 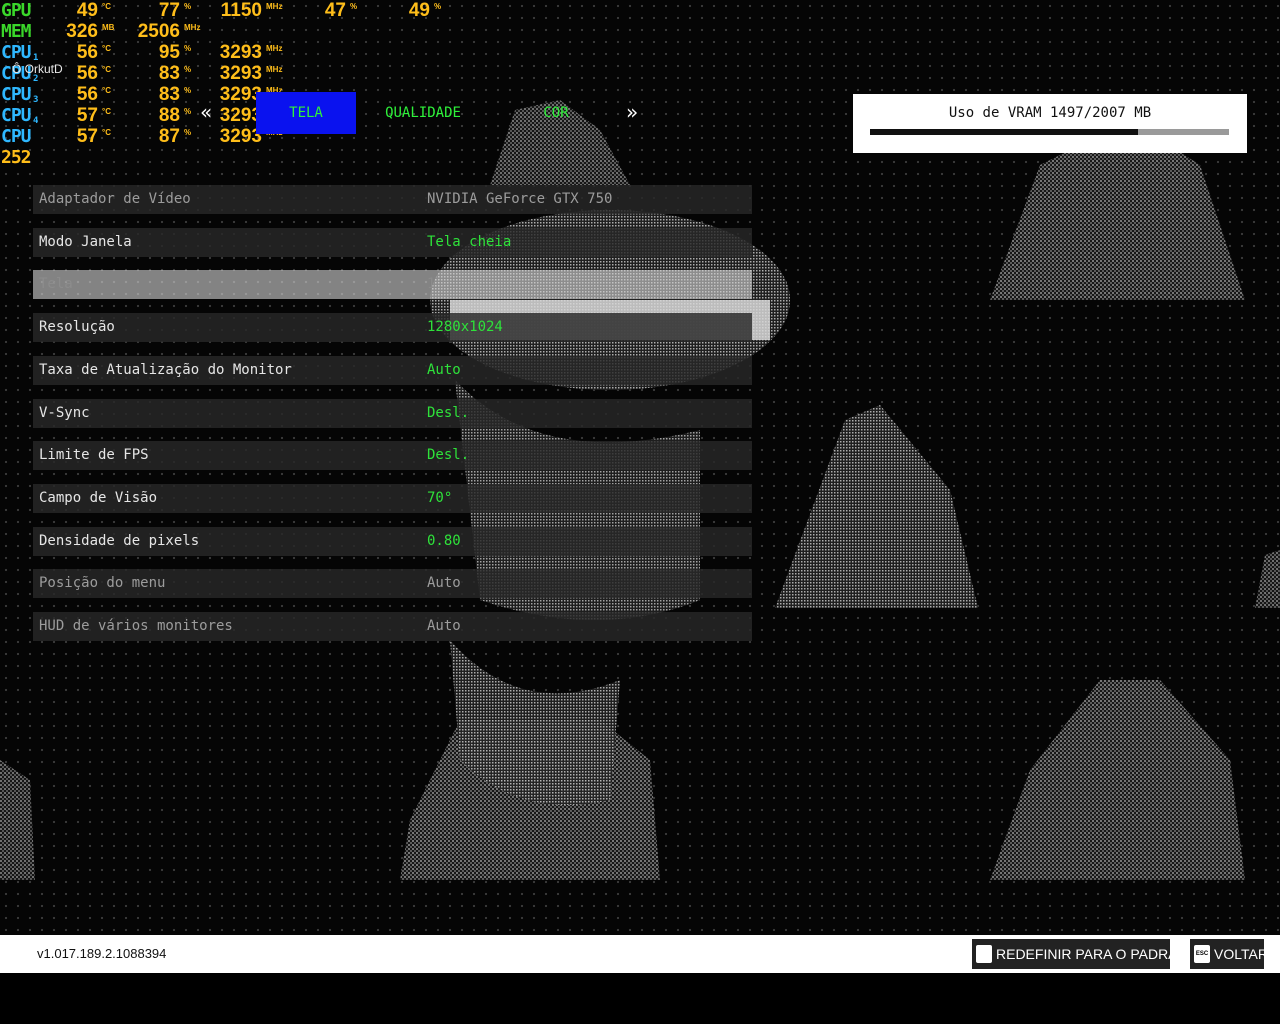 I want to click on hw-row: MEM 326 MB 2506 MHz, so click(x=230, y=32).